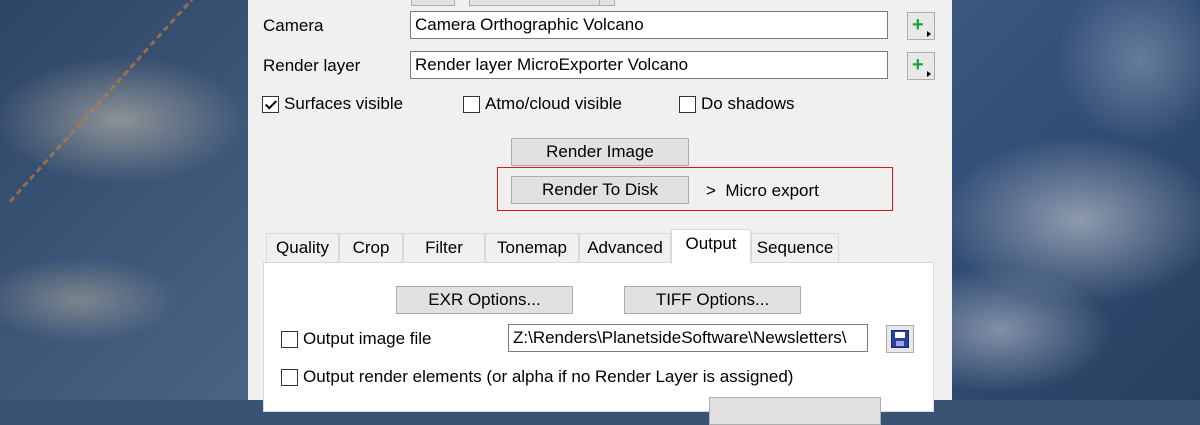 The image size is (1200, 425). What do you see at coordinates (293, 25) in the screenshot?
I see `camera-label: Camera` at bounding box center [293, 25].